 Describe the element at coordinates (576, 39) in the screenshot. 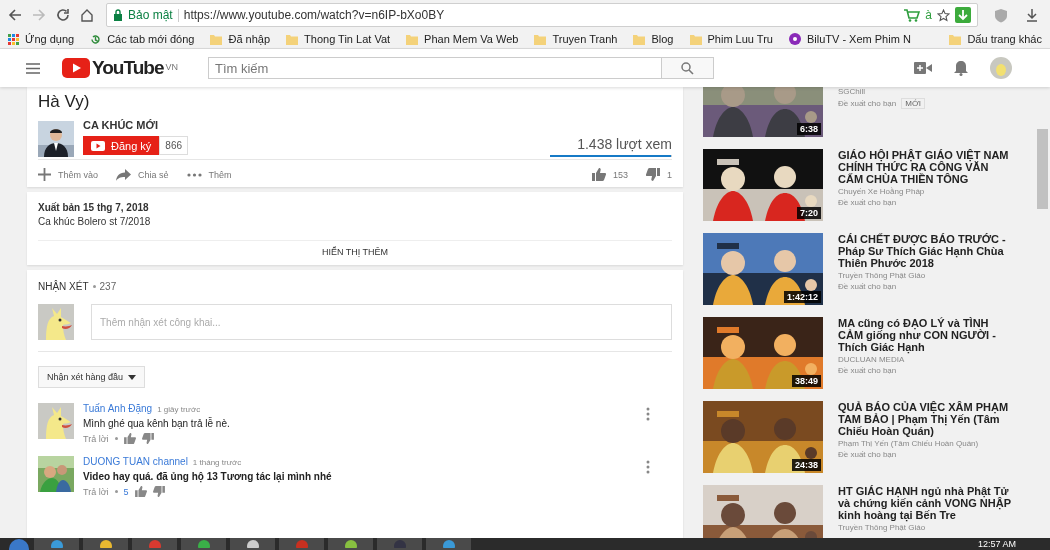

I see `bookmark-item: Truyen Tranh` at that location.